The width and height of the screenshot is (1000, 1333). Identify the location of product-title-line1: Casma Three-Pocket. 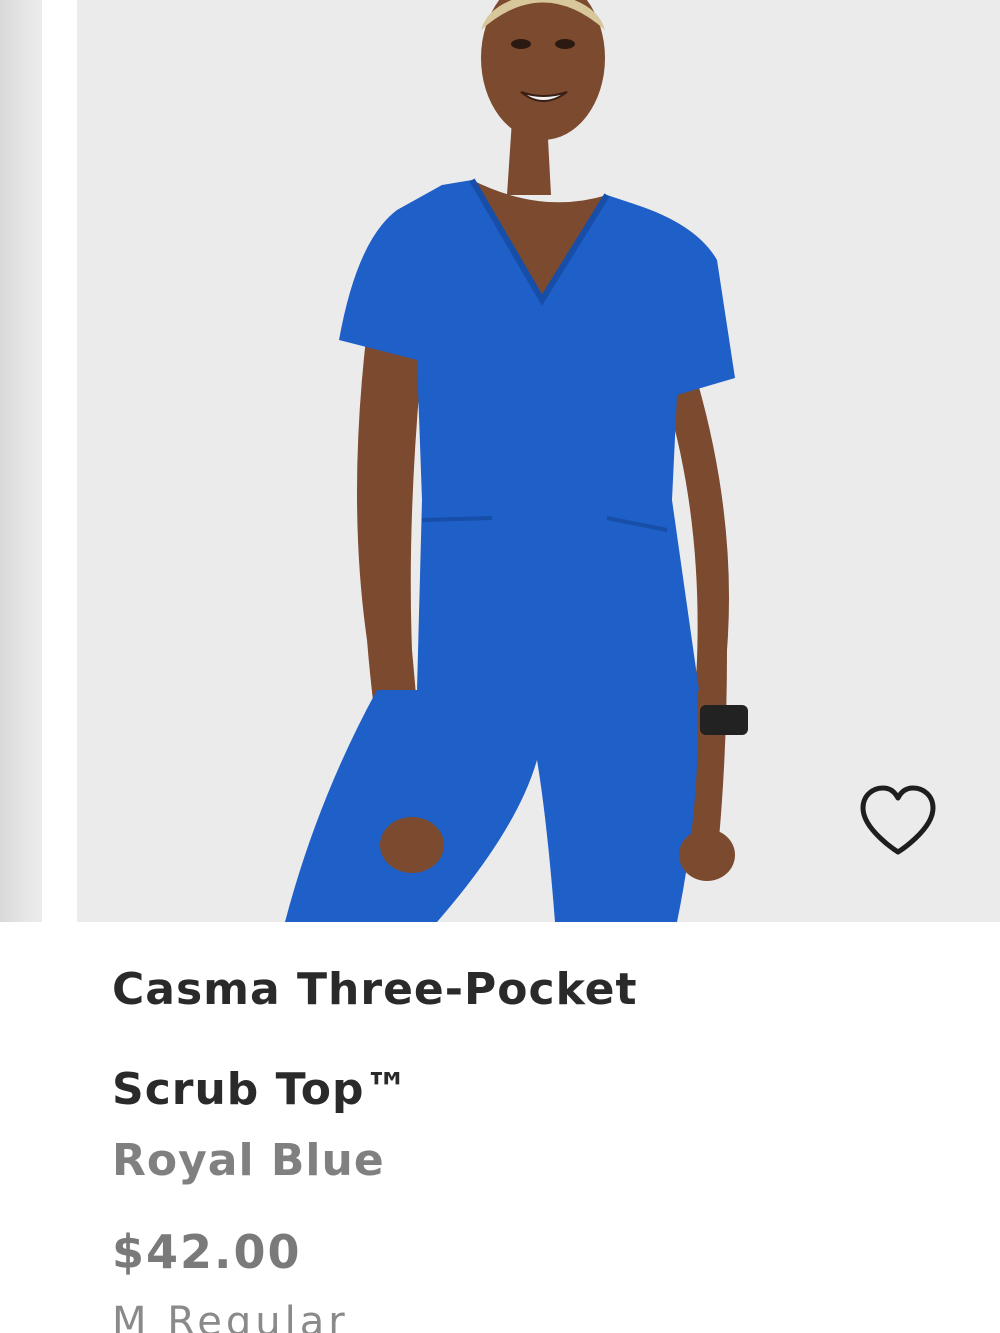
(375, 989).